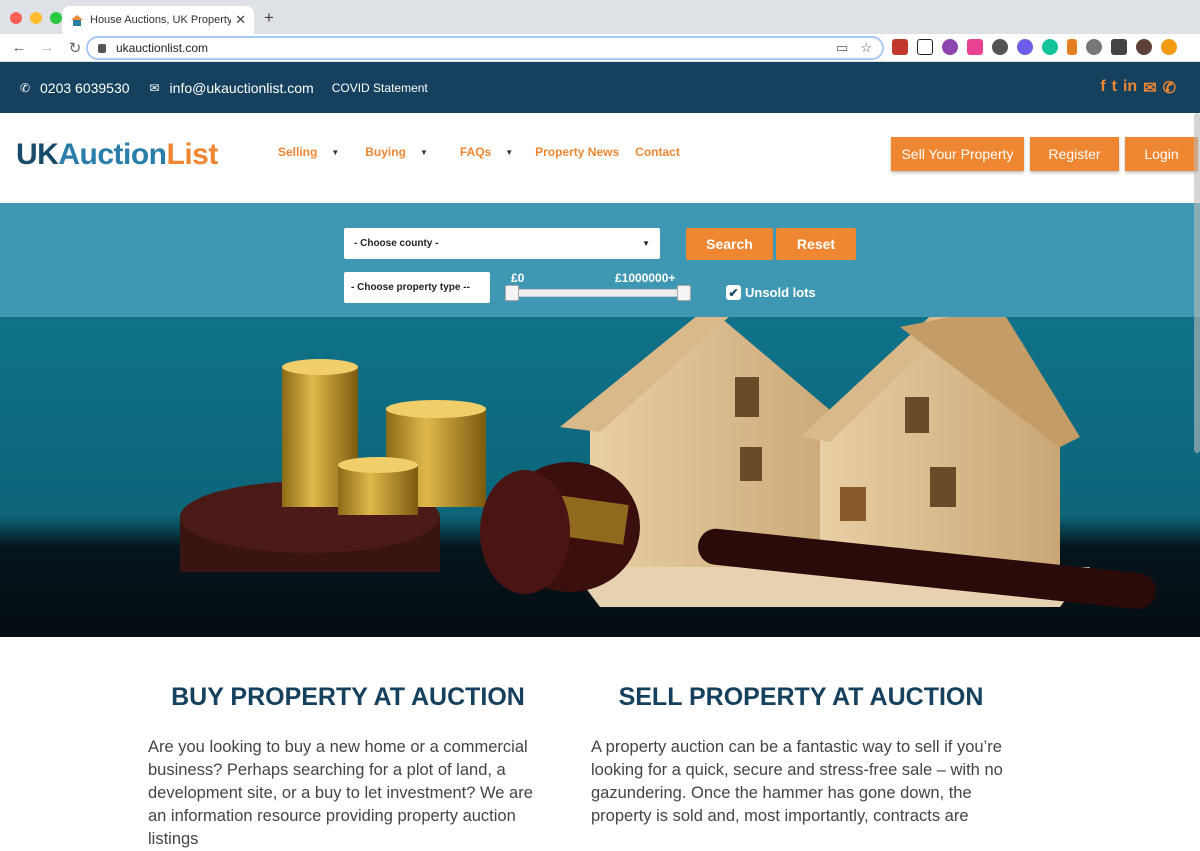  I want to click on phone-number: 0203 6039530, so click(85, 87).